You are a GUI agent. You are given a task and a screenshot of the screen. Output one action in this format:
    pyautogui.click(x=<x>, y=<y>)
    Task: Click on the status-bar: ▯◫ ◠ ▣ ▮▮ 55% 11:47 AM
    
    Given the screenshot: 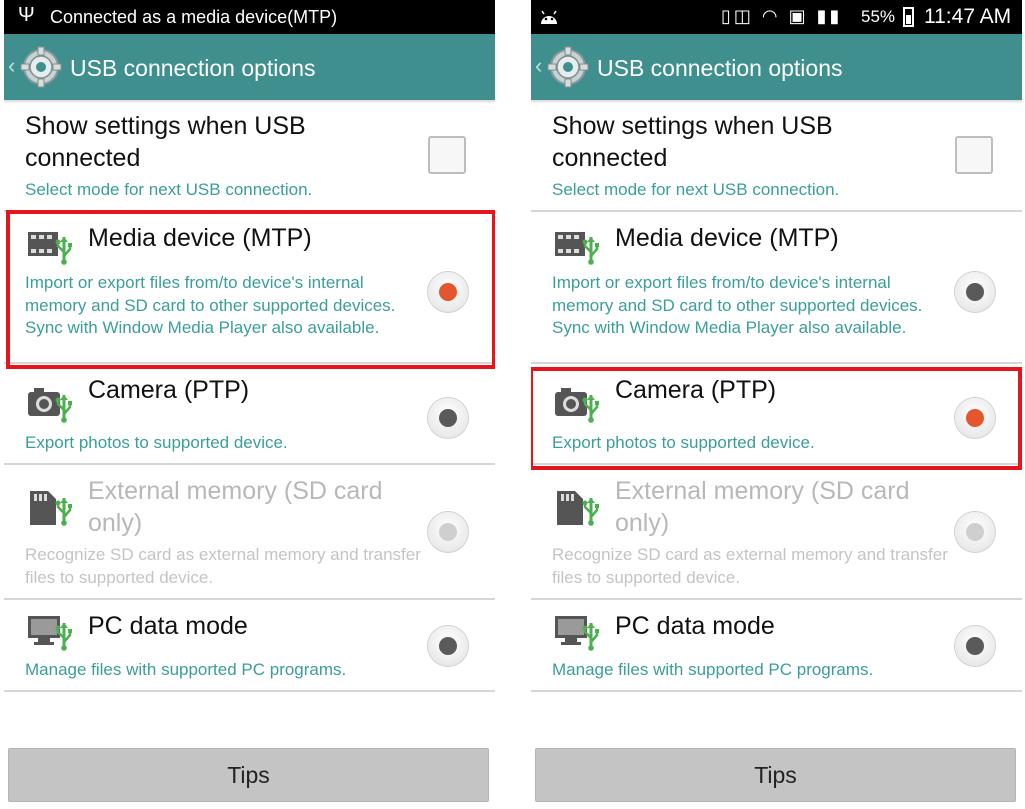 What is the action you would take?
    pyautogui.click(x=776, y=17)
    